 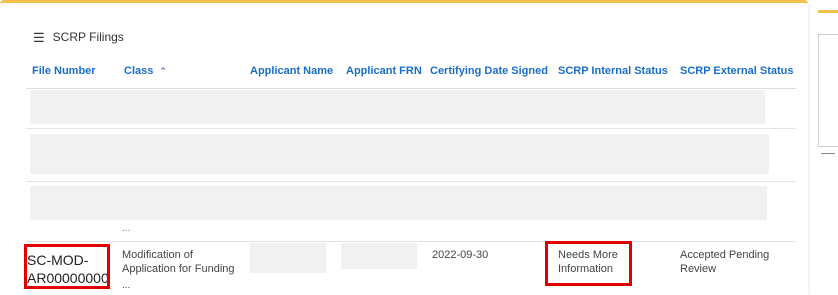 What do you see at coordinates (737, 71) in the screenshot?
I see `column-header-scrp-external-status: SCRP External Status` at bounding box center [737, 71].